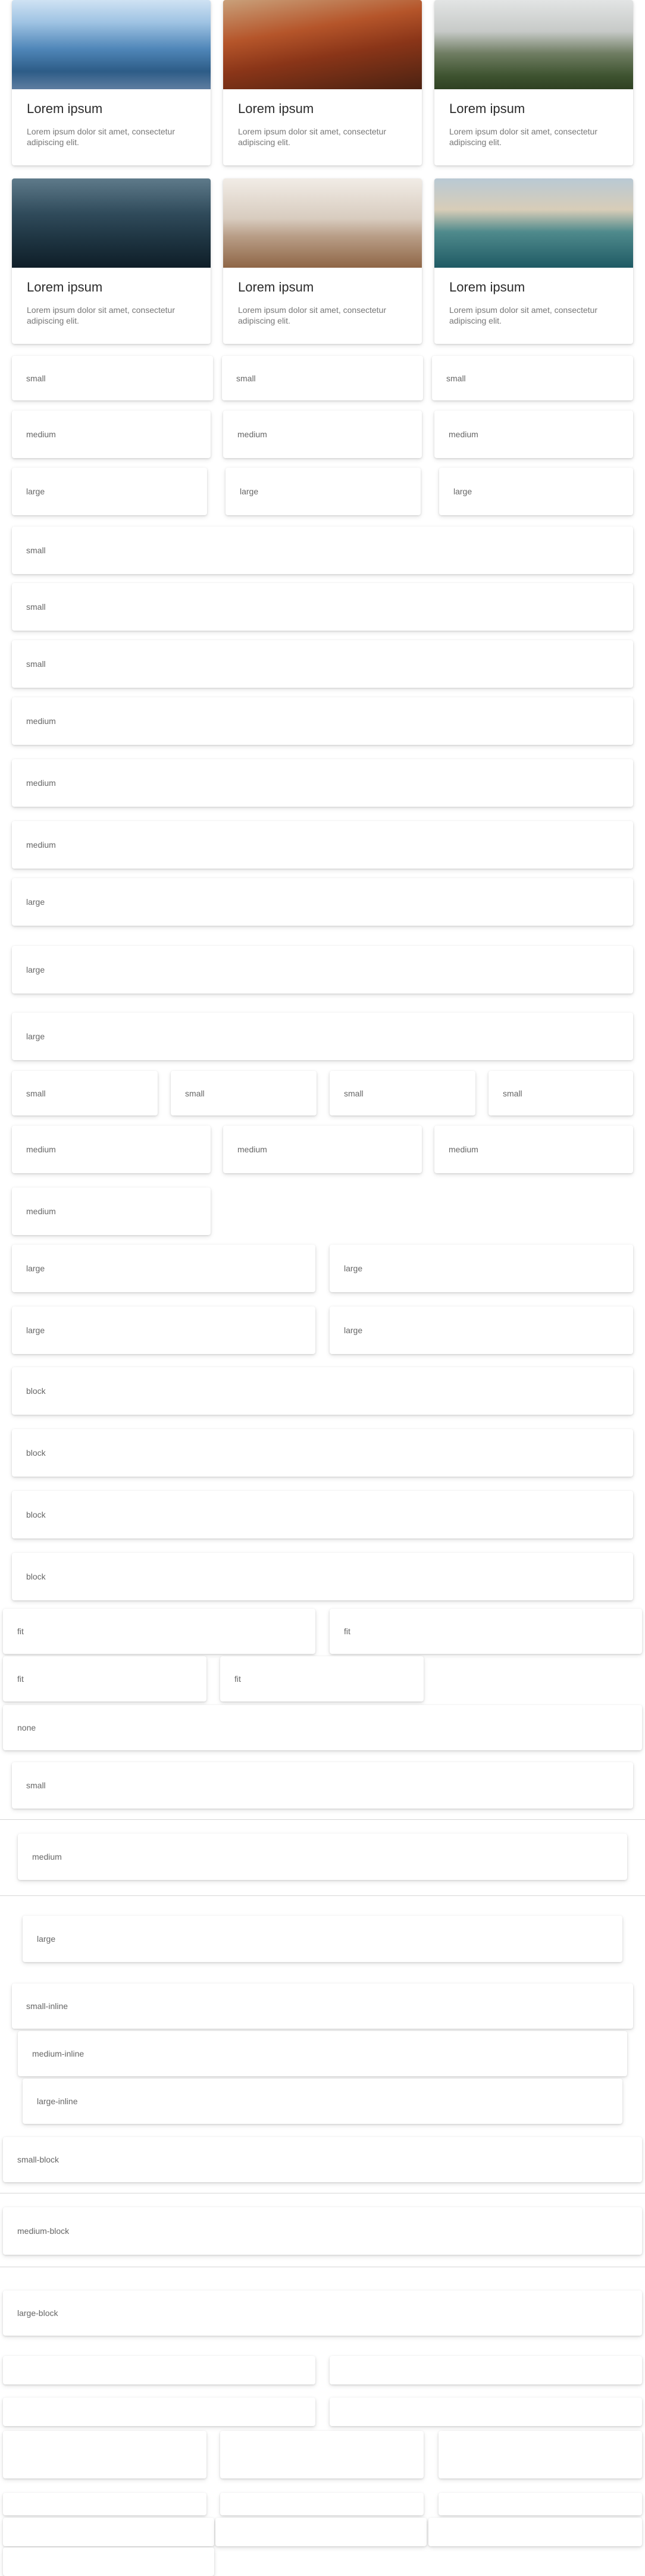 This screenshot has height=2576, width=645. What do you see at coordinates (47, 2006) in the screenshot?
I see `card-label: small-inline` at bounding box center [47, 2006].